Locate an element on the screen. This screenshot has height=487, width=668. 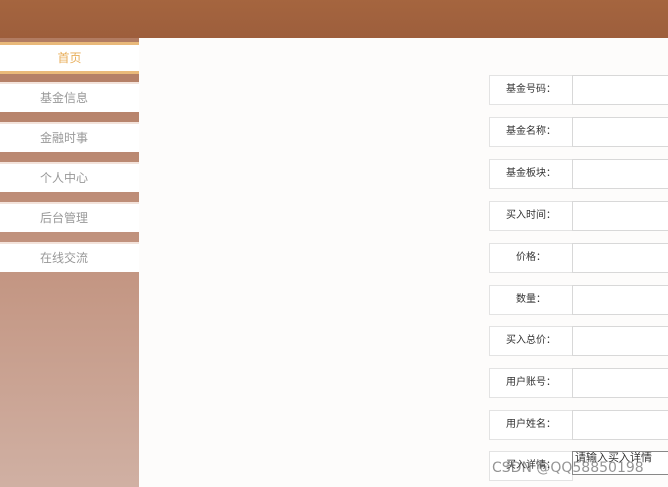
nav-item-personal-center: 个人中心 is located at coordinates (69, 178).